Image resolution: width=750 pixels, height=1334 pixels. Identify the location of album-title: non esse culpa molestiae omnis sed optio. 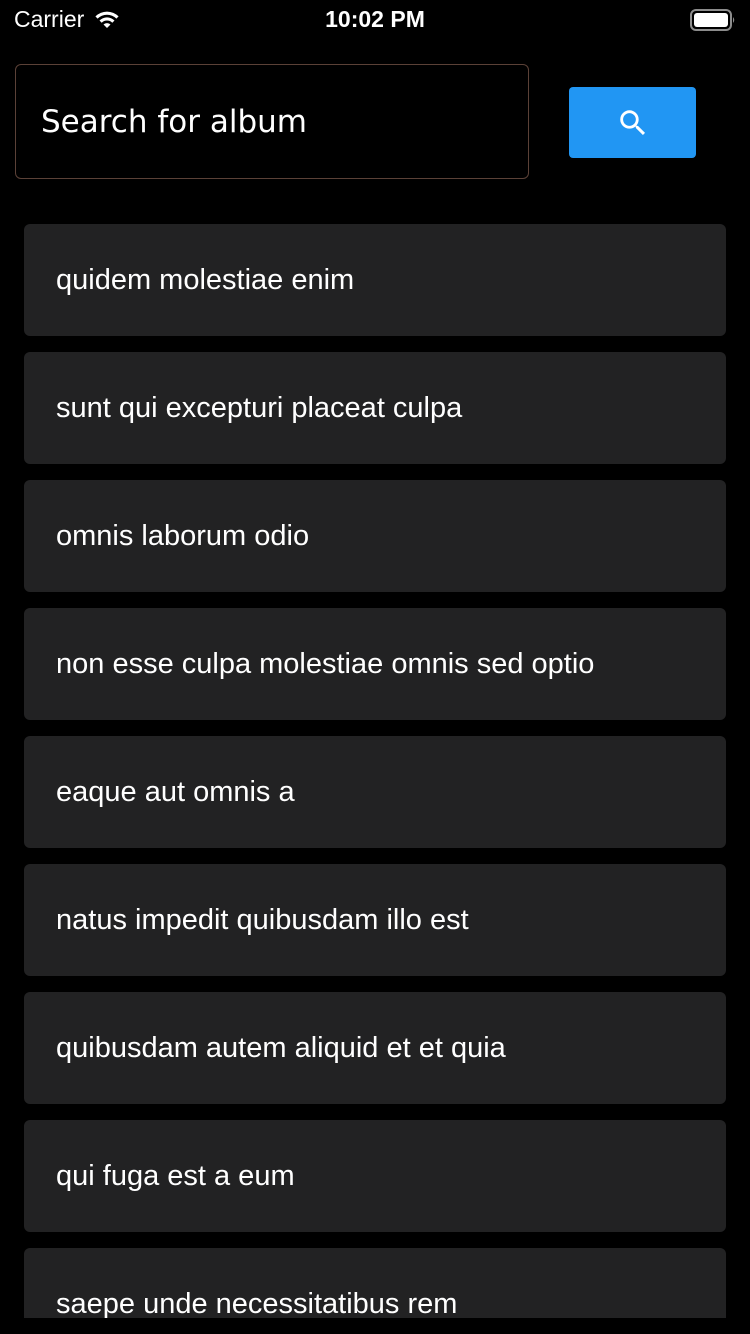
(325, 663).